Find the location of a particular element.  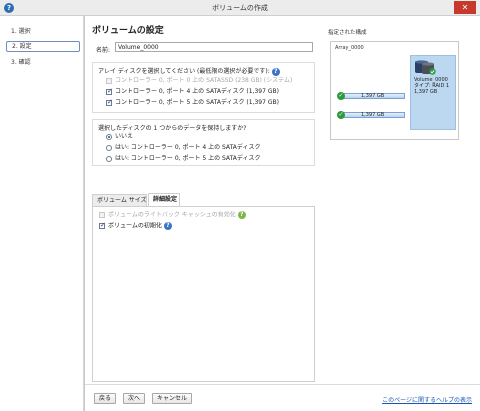

volume-tile: Volume_0000 タイプ: RAID 1 1,397 GB is located at coordinates (433, 92).